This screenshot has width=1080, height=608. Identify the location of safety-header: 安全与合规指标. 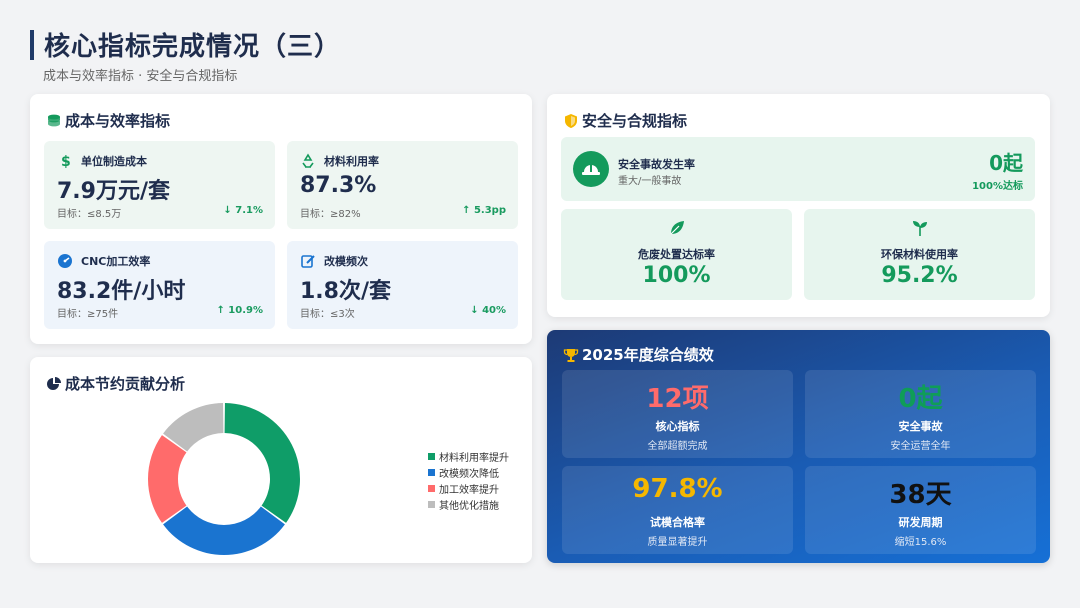
(625, 120).